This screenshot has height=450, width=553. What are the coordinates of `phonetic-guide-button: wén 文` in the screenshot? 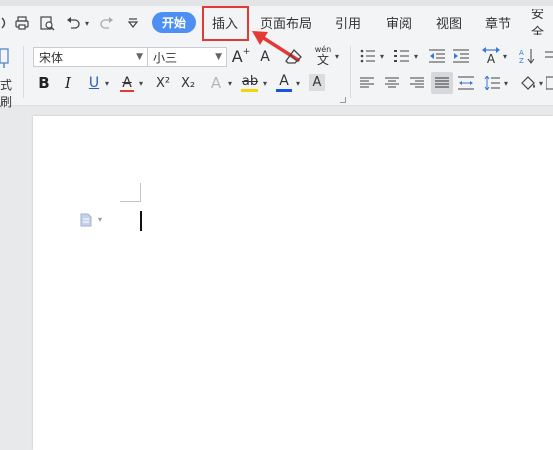 It's located at (323, 56).